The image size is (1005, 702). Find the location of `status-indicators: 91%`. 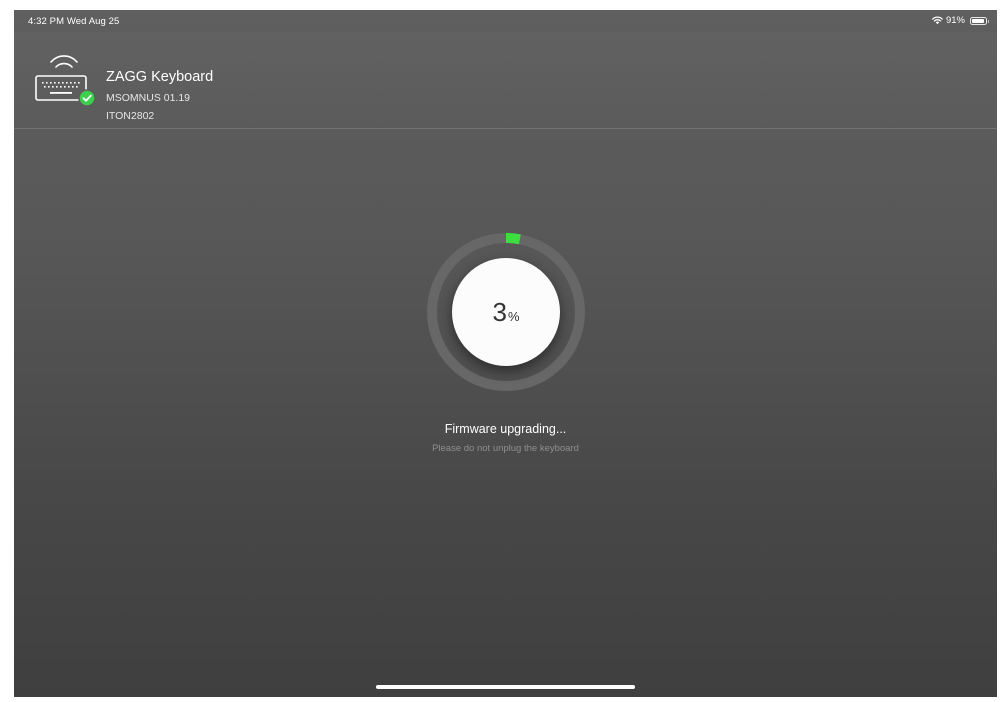

status-indicators: 91% is located at coordinates (960, 20).